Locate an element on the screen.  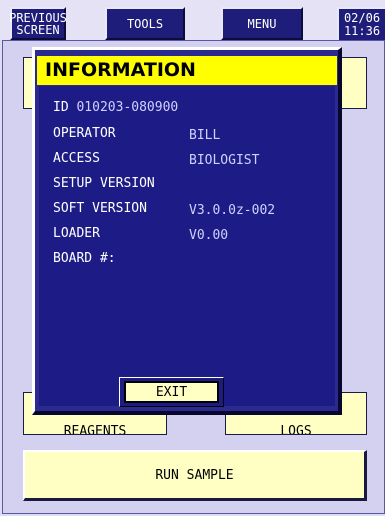
loader-label: LOADER is located at coordinates (76, 233).